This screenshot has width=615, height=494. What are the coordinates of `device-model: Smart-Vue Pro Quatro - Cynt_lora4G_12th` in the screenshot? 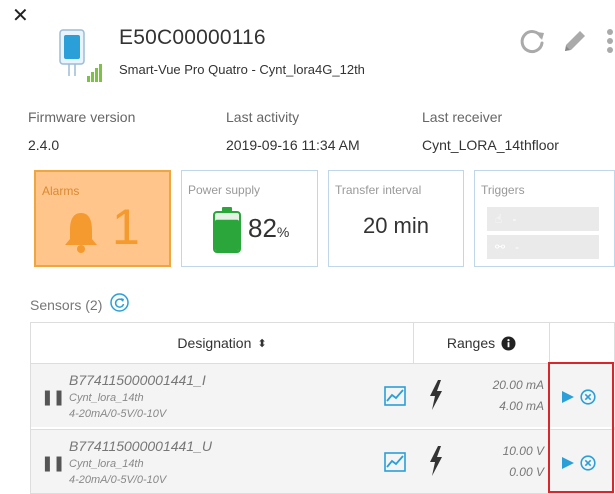 It's located at (242, 69).